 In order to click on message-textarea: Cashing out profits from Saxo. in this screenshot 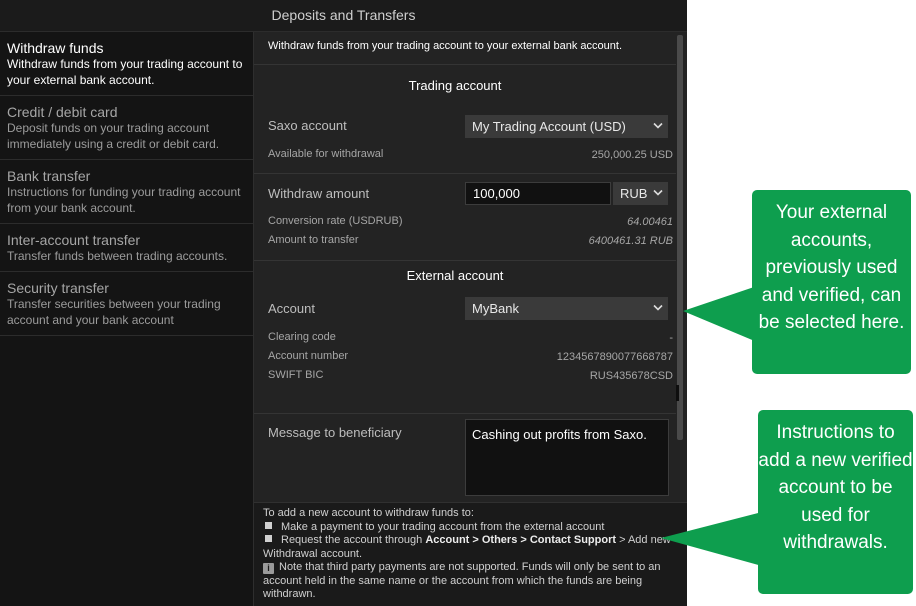, I will do `click(567, 457)`.